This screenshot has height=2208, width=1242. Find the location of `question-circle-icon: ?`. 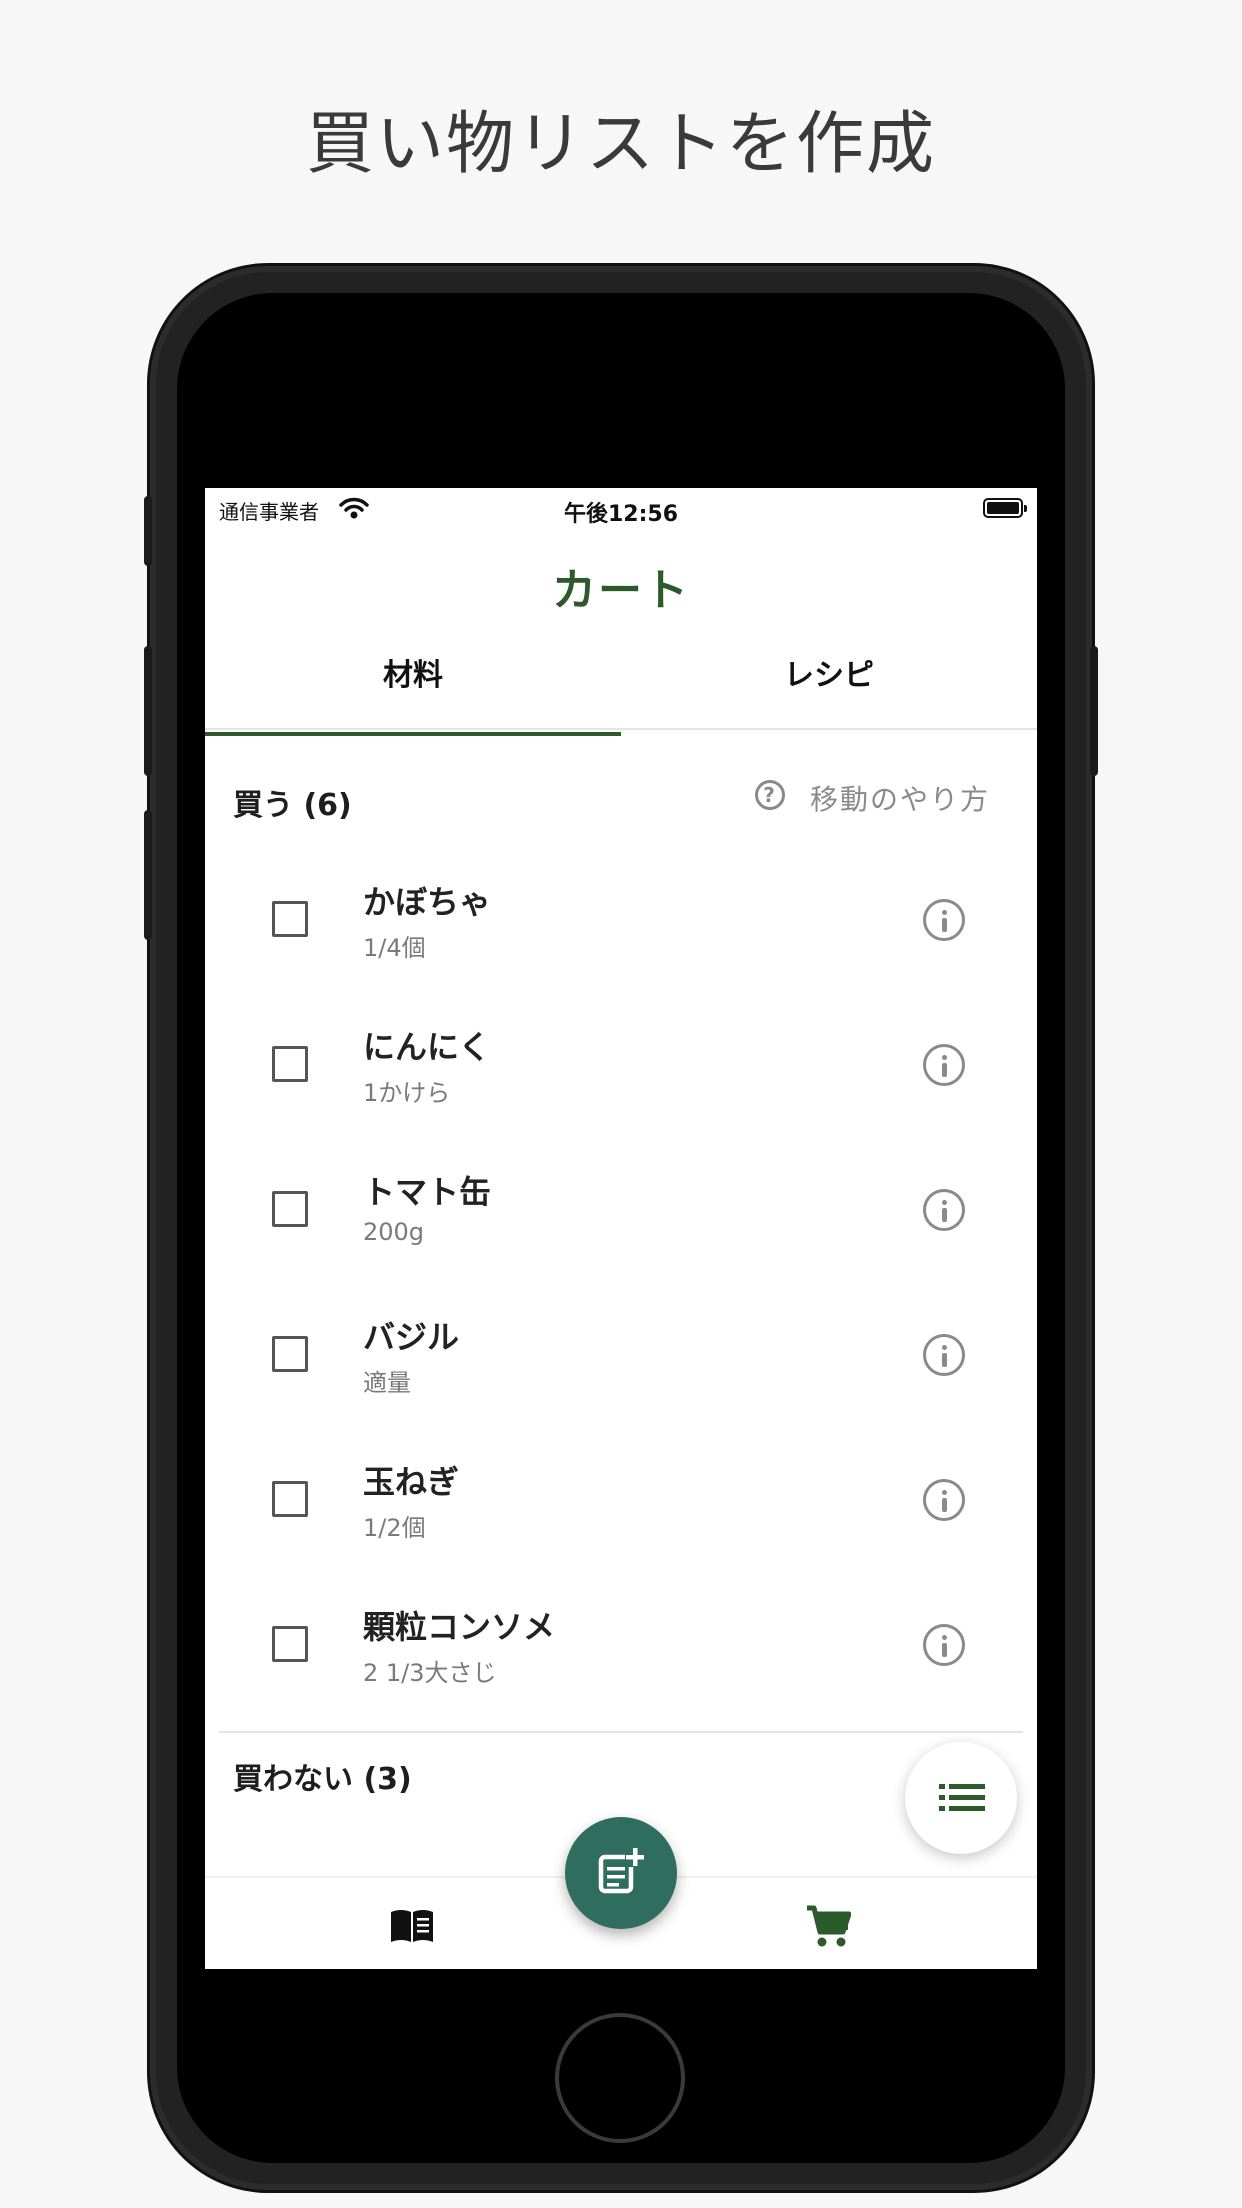

question-circle-icon: ? is located at coordinates (770, 795).